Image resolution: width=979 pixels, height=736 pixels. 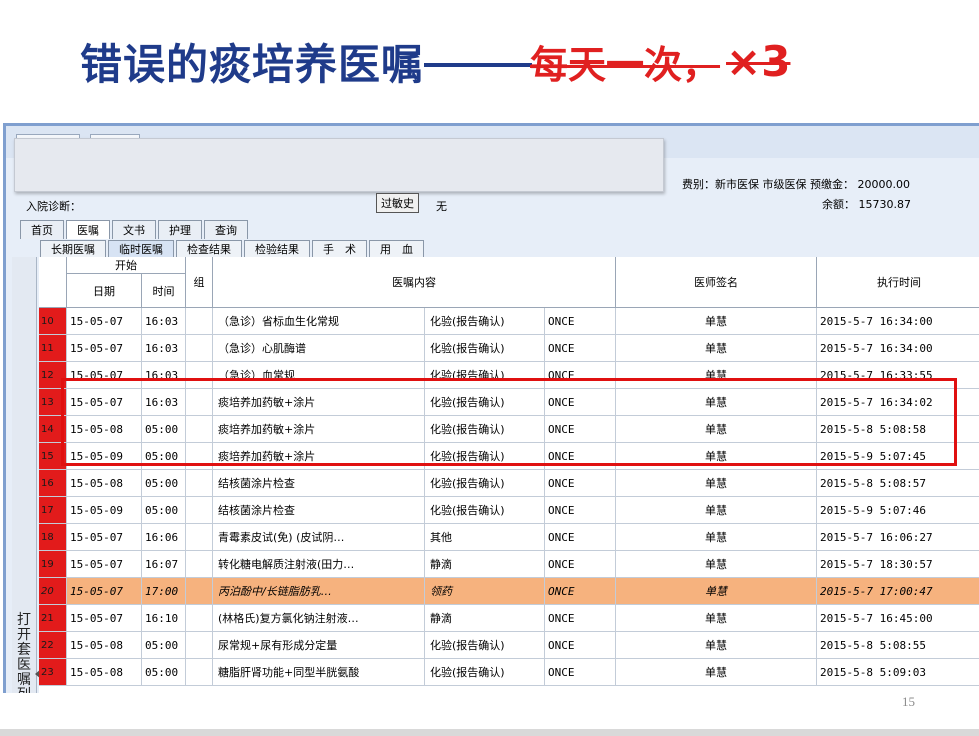 What do you see at coordinates (319, 645) in the screenshot?
I see `order-content: 尿常规+尿有形成分定量` at bounding box center [319, 645].